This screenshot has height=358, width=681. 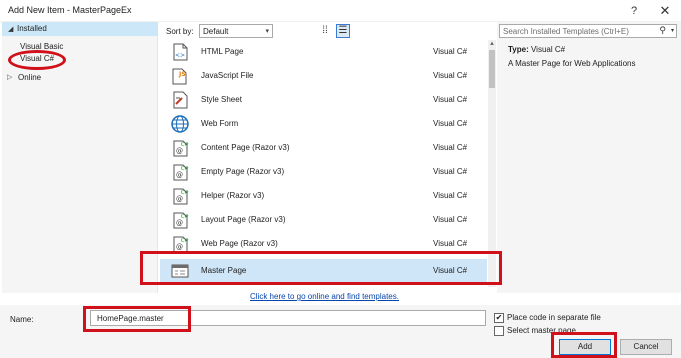 What do you see at coordinates (518, 49) in the screenshot?
I see `type-label: Type:` at bounding box center [518, 49].